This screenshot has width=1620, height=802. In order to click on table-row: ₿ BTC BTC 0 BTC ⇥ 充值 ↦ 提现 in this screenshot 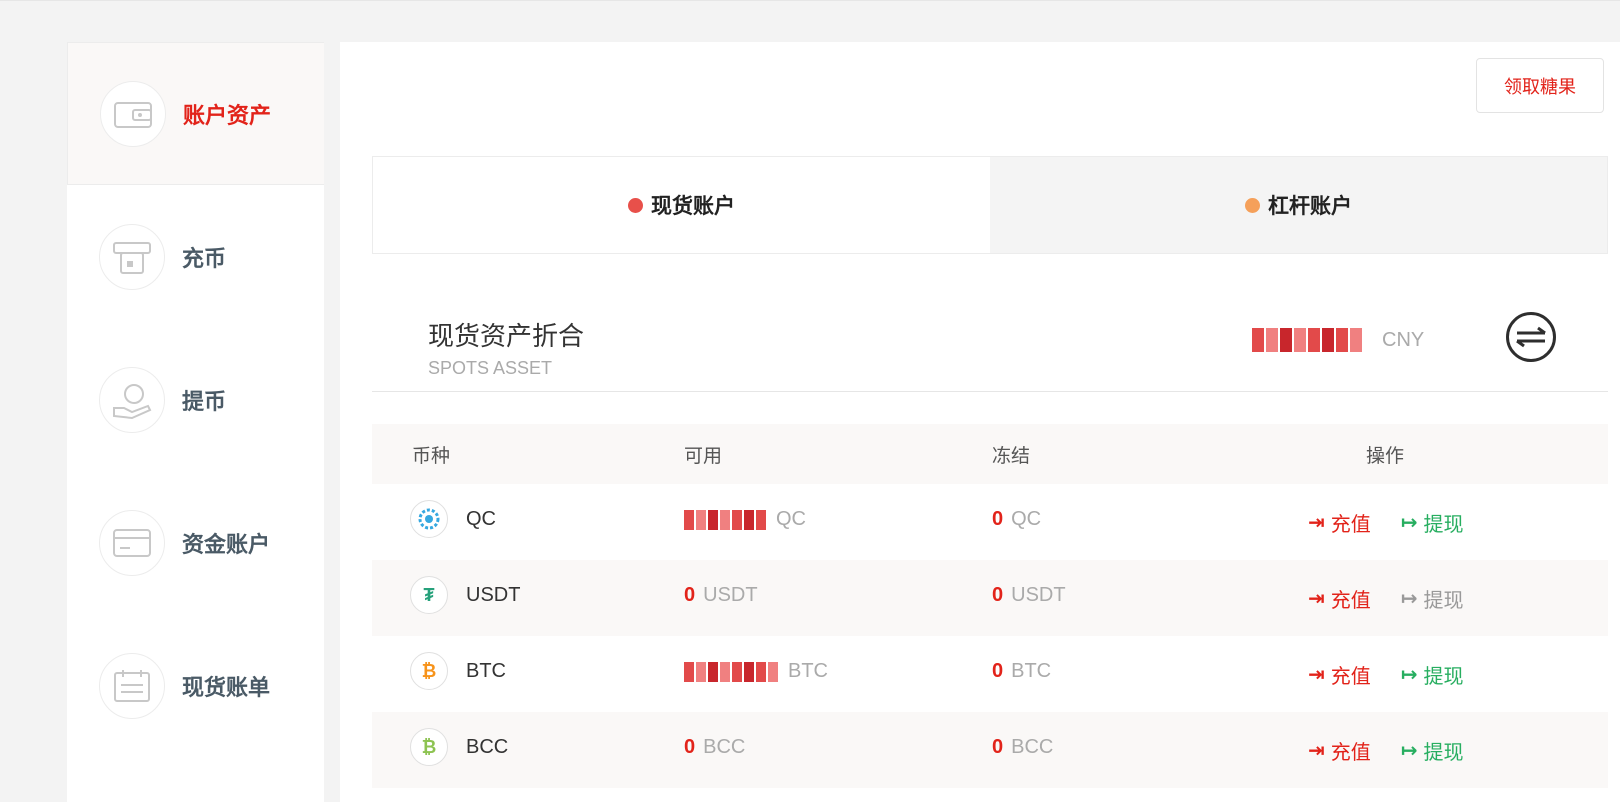, I will do `click(990, 674)`.